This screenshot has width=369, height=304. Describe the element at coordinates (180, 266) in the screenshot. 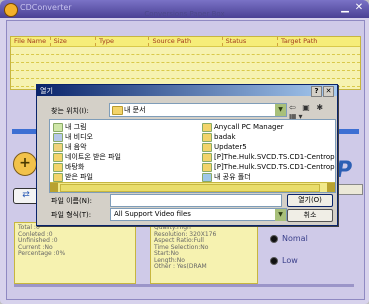

I see `info-line: Other : Yes(DRAM` at that location.